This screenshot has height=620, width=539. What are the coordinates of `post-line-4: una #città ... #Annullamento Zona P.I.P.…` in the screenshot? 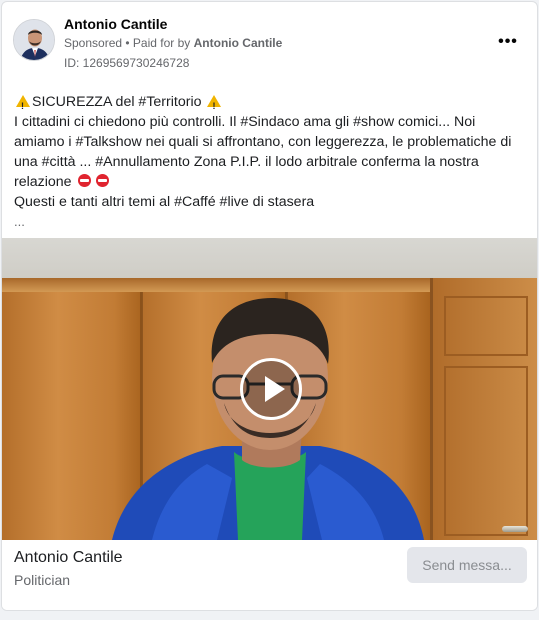 It's located at (246, 162).